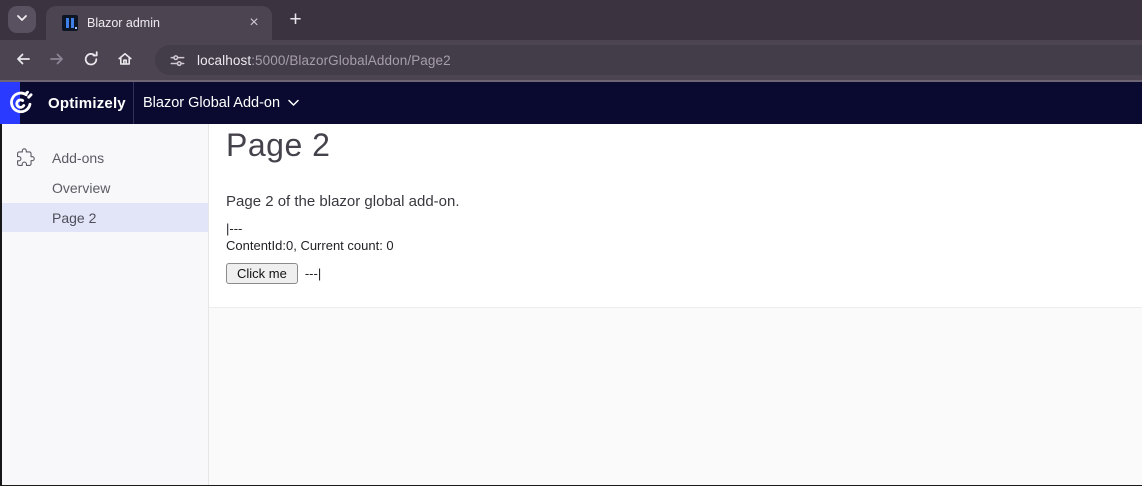  Describe the element at coordinates (313, 273) in the screenshot. I see `marker-after-button: ---|` at that location.